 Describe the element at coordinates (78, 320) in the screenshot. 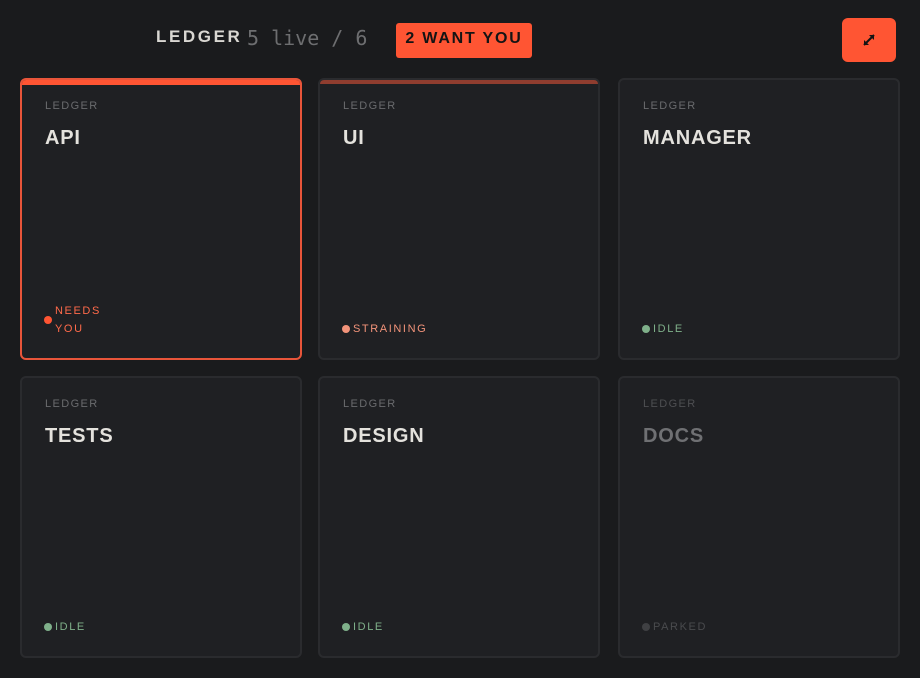

I see `status-label: NEEDS YOU` at that location.